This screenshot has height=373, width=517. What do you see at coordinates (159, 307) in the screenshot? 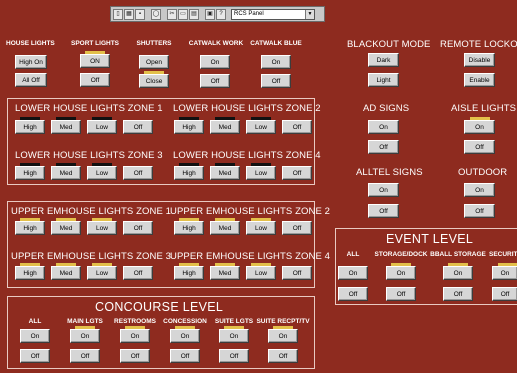
I see `concourse-level-title: CONCOURSE LEVEL` at bounding box center [159, 307].